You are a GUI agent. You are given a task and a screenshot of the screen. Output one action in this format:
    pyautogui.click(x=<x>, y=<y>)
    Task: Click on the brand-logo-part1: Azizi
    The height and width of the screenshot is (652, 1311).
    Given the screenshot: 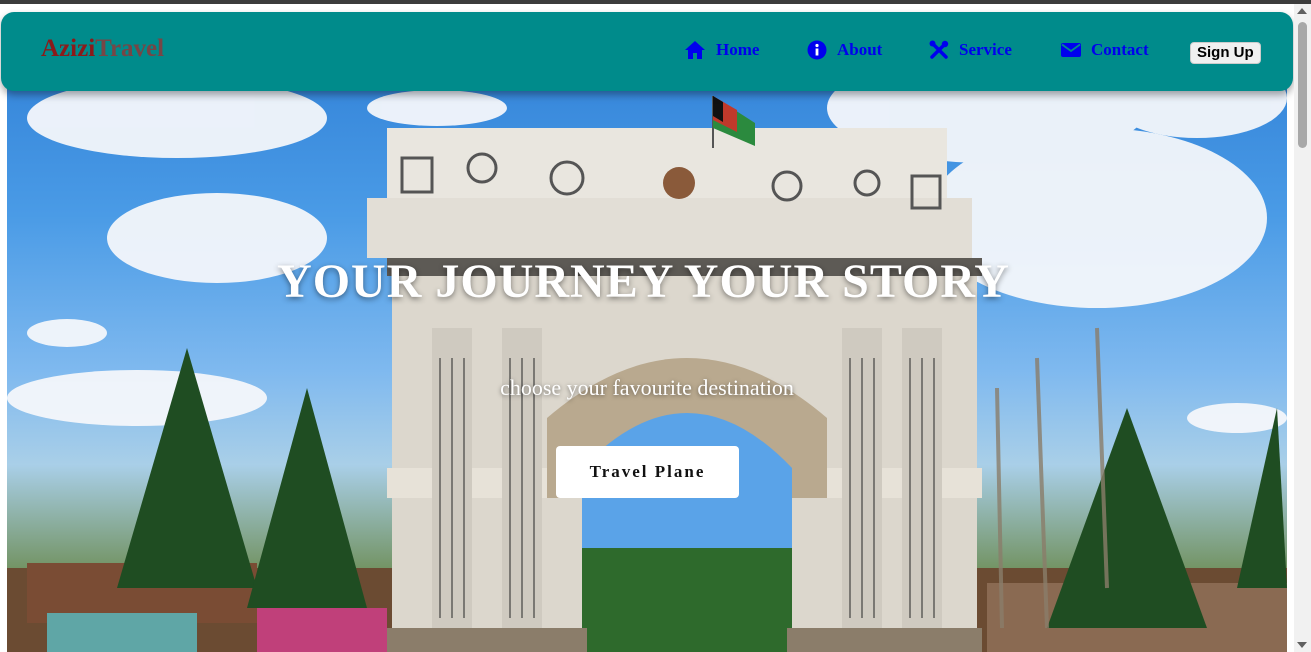 What is the action you would take?
    pyautogui.click(x=68, y=48)
    